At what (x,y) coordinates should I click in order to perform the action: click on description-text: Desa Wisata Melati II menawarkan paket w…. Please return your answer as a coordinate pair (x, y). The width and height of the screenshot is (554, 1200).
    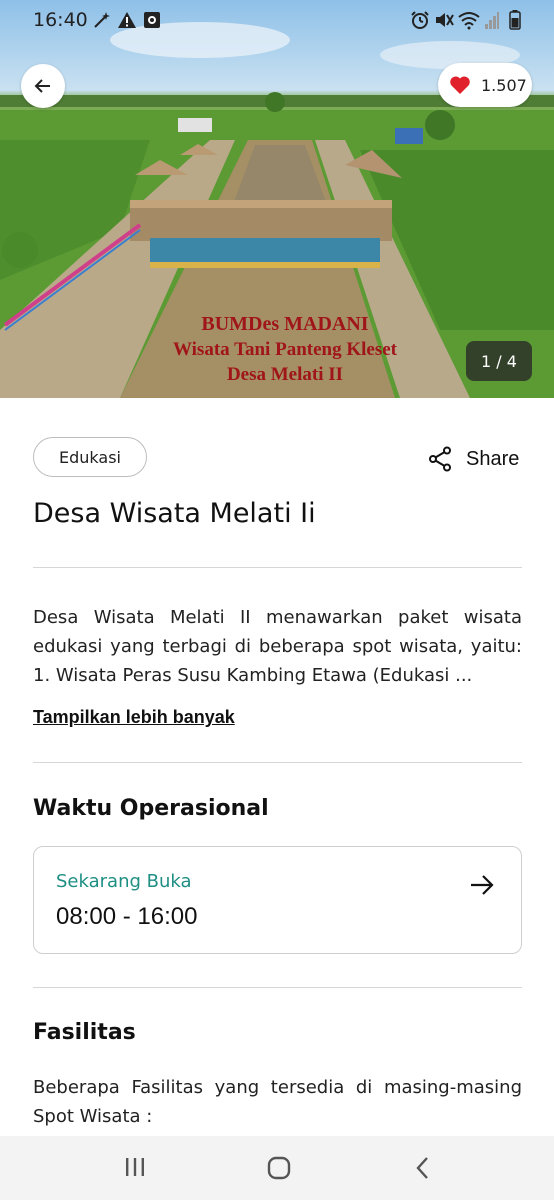
    Looking at the image, I should click on (277, 646).